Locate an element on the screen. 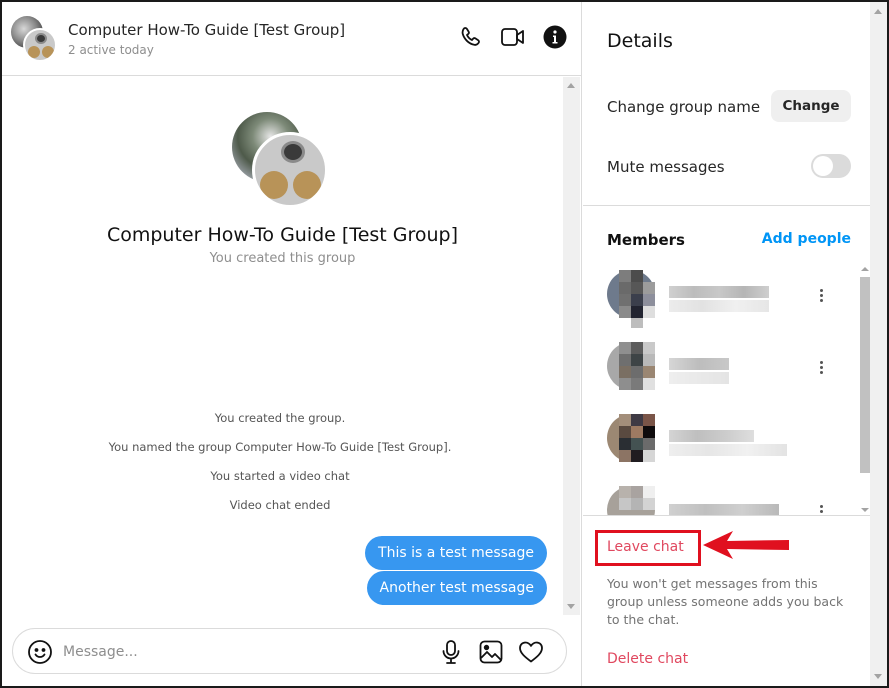  avatar-photo-front is located at coordinates (40, 45).